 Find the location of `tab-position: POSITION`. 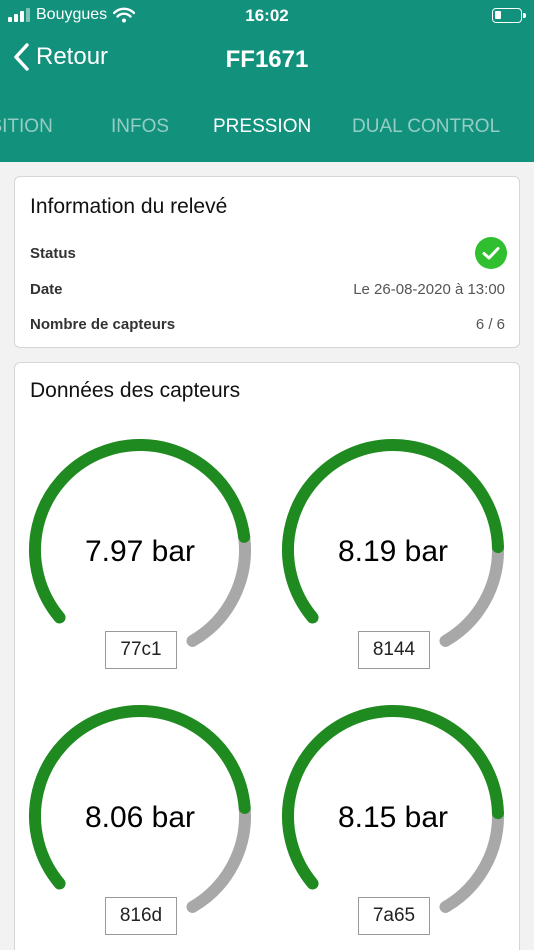

tab-position: POSITION is located at coordinates (26, 127).